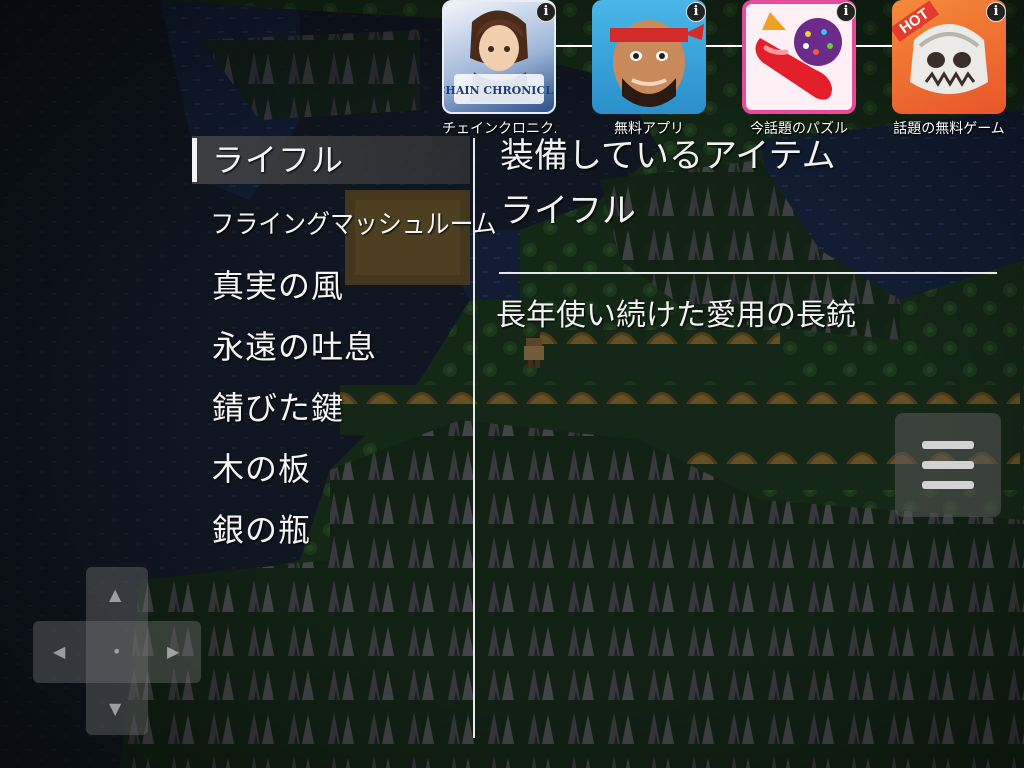  Describe the element at coordinates (799, 129) in the screenshot. I see `ad-label: 今話題のパズル` at that location.